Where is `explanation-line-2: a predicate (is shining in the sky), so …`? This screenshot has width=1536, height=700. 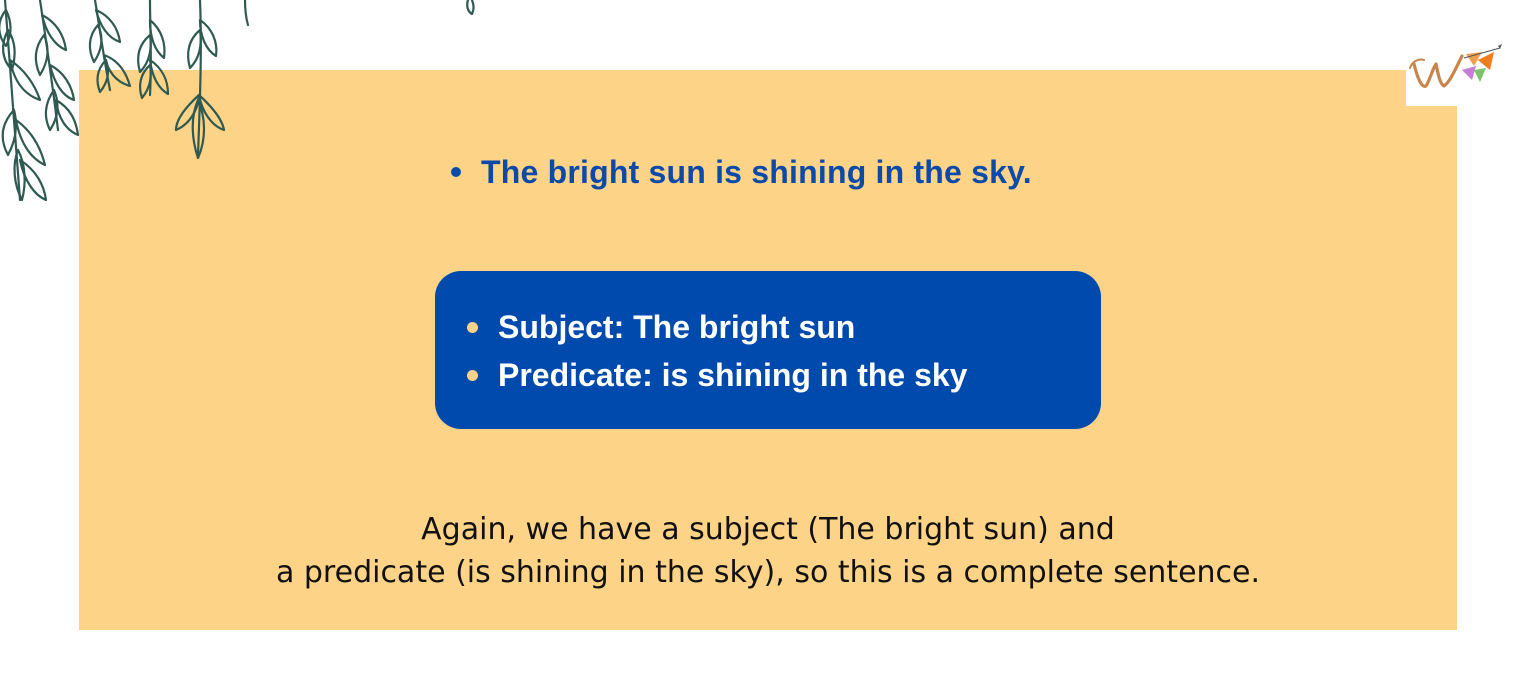
explanation-line-2: a predicate (is shining in the sky), so … is located at coordinates (768, 572).